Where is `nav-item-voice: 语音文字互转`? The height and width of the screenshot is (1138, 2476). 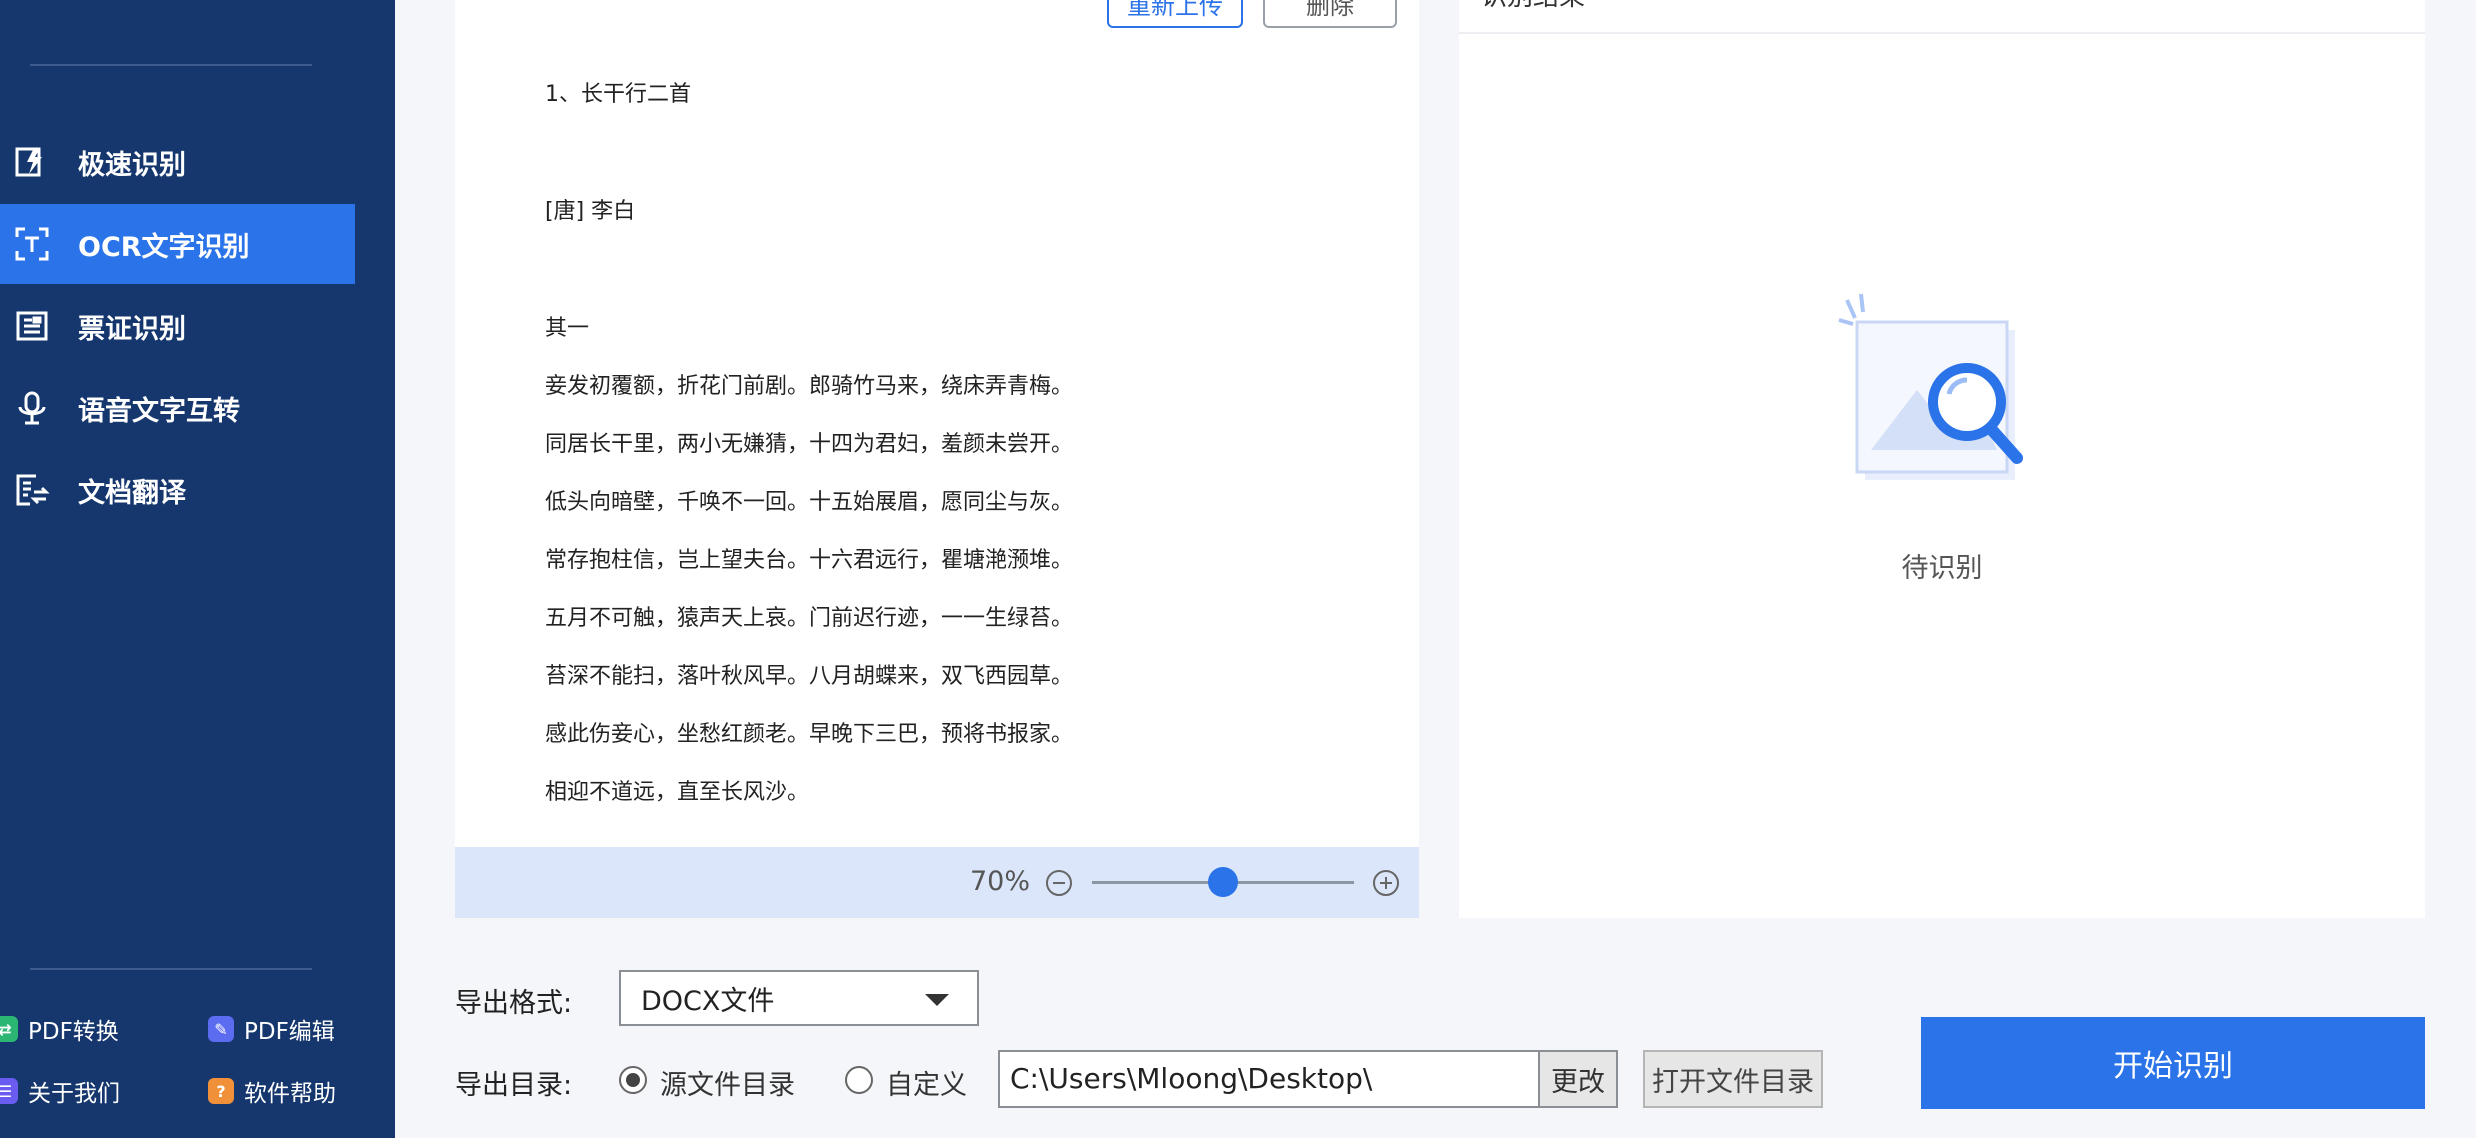
nav-item-voice: 语音文字互转 is located at coordinates (177, 408).